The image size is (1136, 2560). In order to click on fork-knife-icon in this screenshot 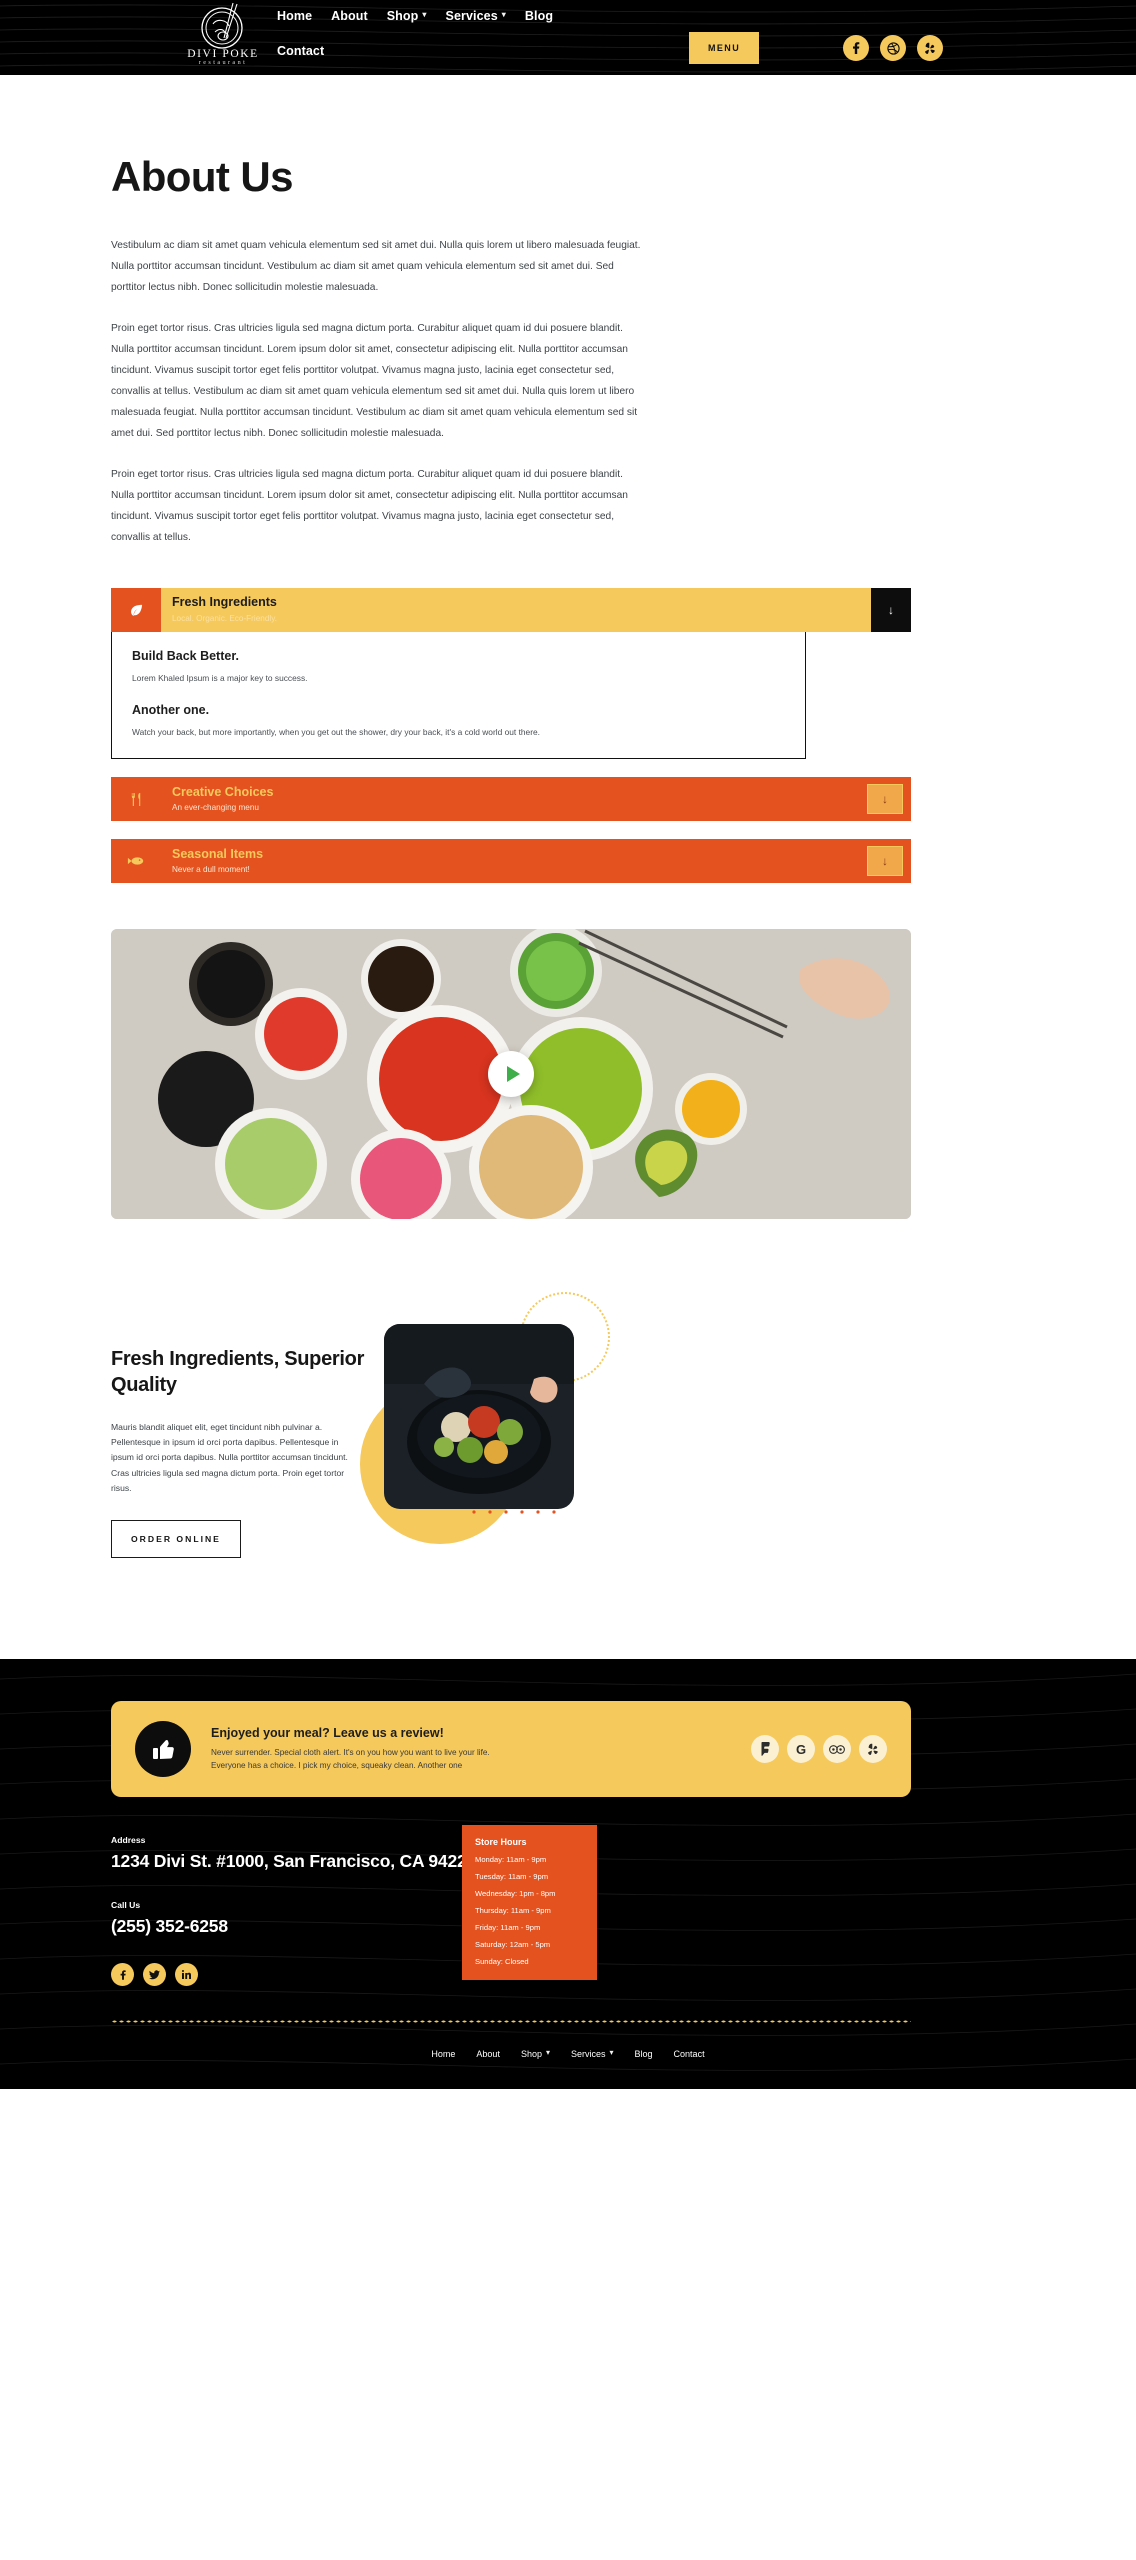, I will do `click(136, 799)`.